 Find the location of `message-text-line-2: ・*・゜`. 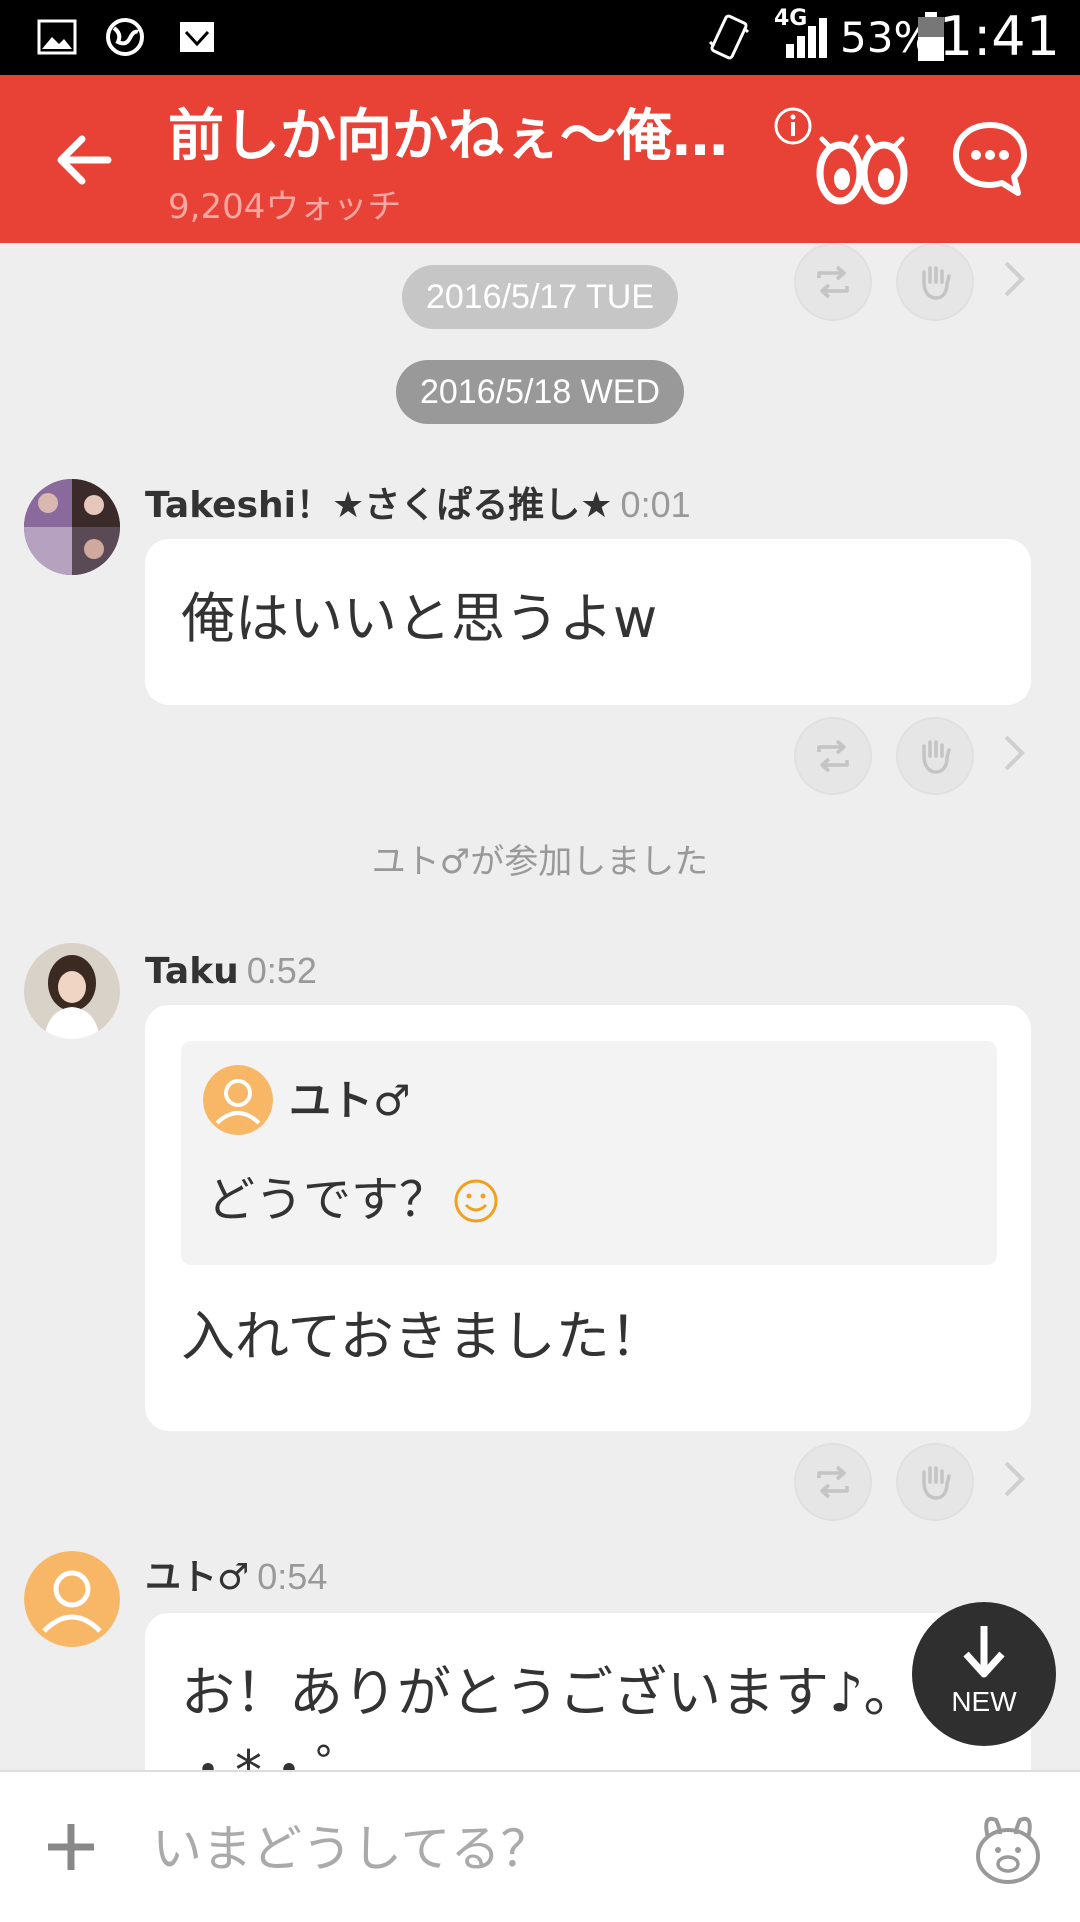

message-text-line-2: ・*・゜ is located at coordinates (275, 1750).